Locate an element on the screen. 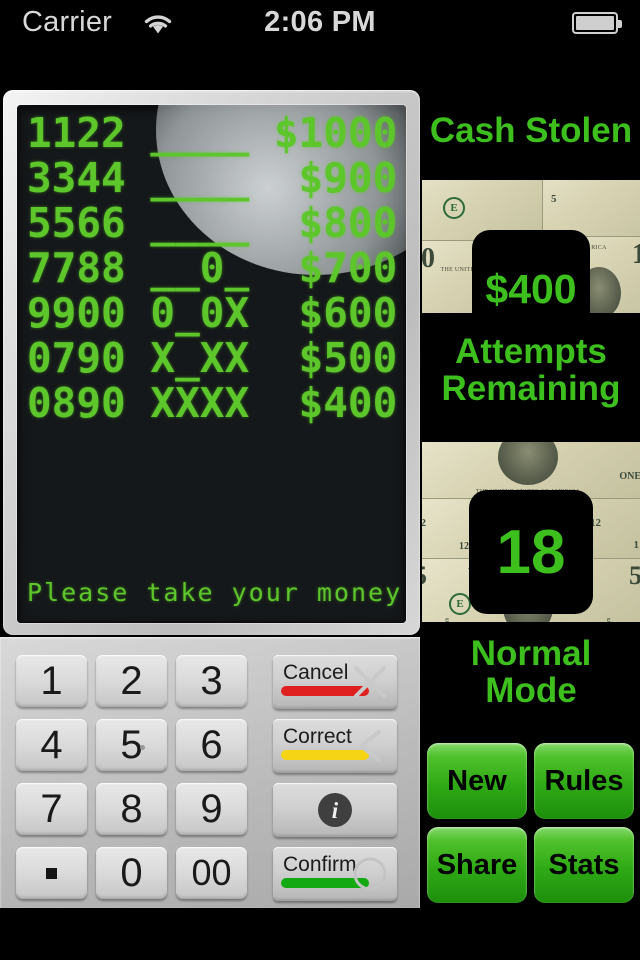 The width and height of the screenshot is (640, 960). guess-row: 0890 XXXX $400 is located at coordinates (212, 403).